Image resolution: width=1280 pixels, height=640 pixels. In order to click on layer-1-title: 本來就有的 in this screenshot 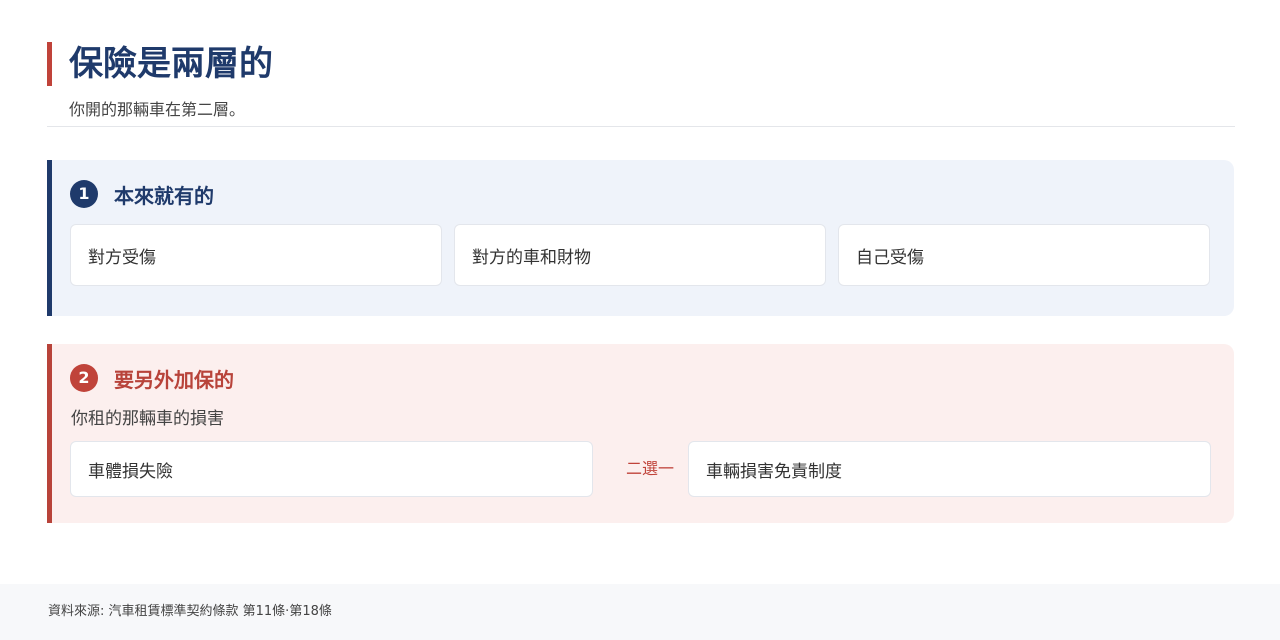, I will do `click(164, 195)`.